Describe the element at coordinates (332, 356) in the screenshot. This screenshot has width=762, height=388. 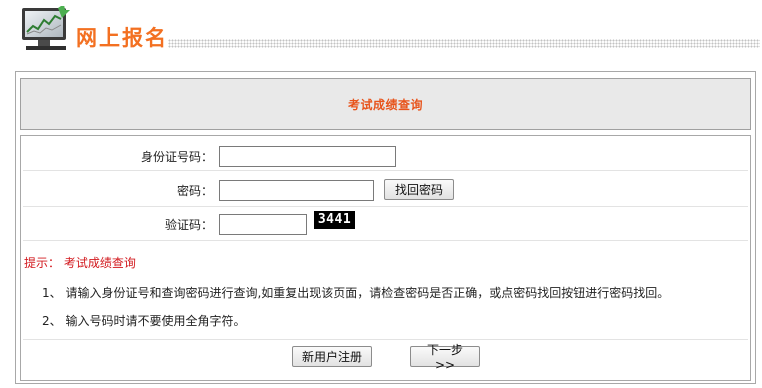
I see `register-button: 新用户注册` at that location.